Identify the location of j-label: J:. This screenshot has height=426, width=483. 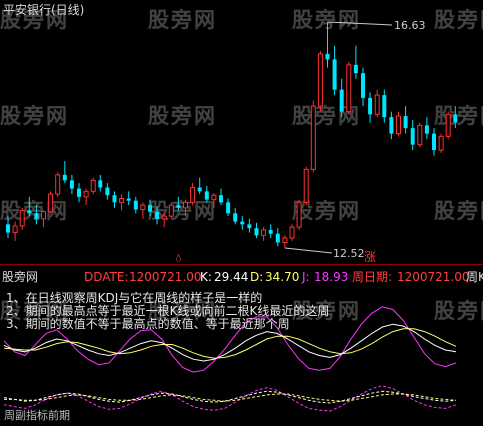
(306, 277).